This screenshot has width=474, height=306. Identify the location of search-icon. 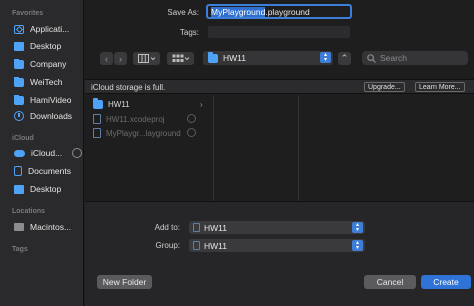
(371, 58).